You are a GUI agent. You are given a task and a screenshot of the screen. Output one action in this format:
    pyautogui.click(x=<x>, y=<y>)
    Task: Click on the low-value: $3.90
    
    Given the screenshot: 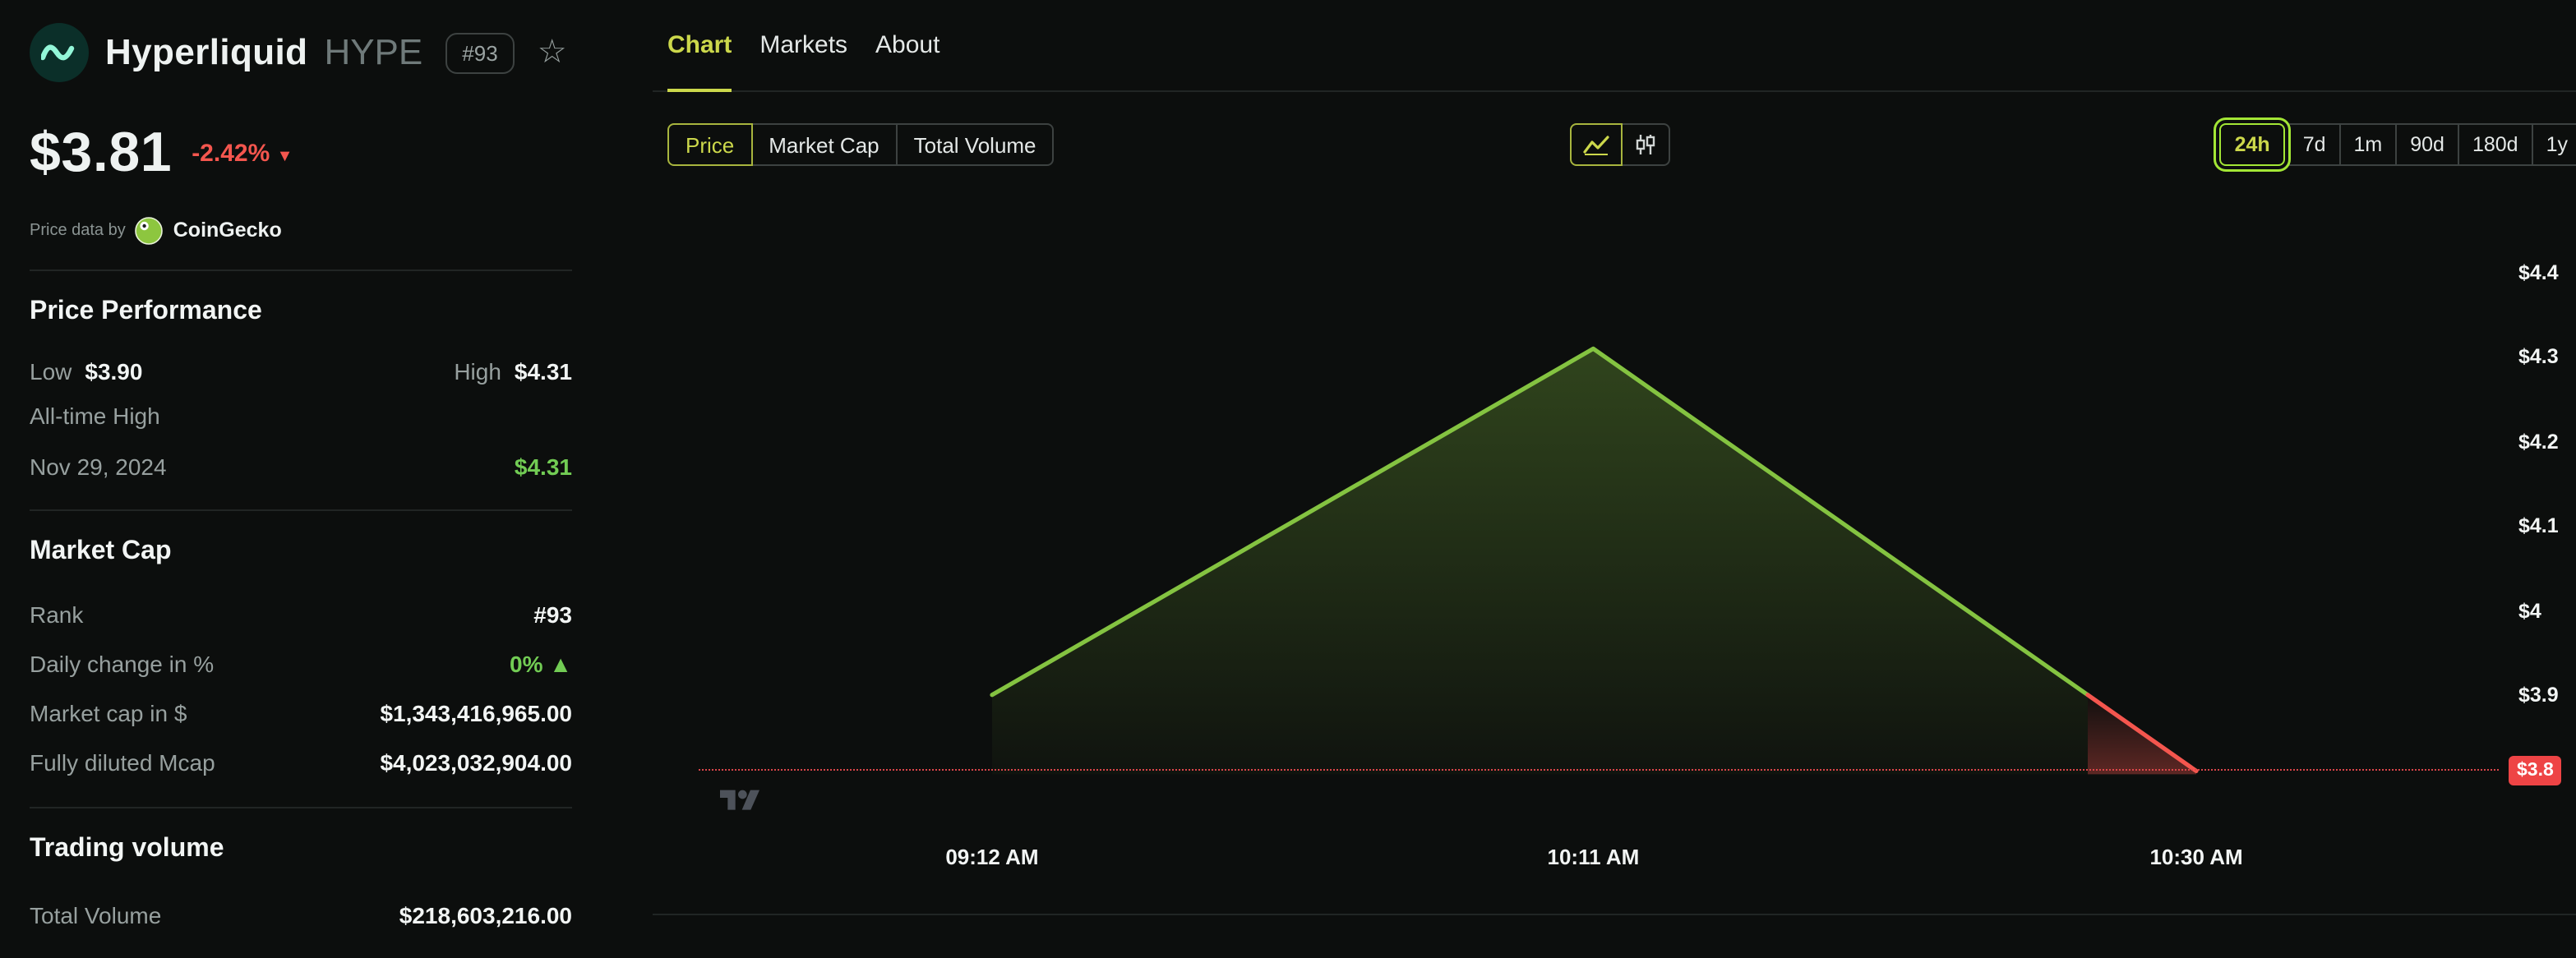 What is the action you would take?
    pyautogui.click(x=114, y=371)
    